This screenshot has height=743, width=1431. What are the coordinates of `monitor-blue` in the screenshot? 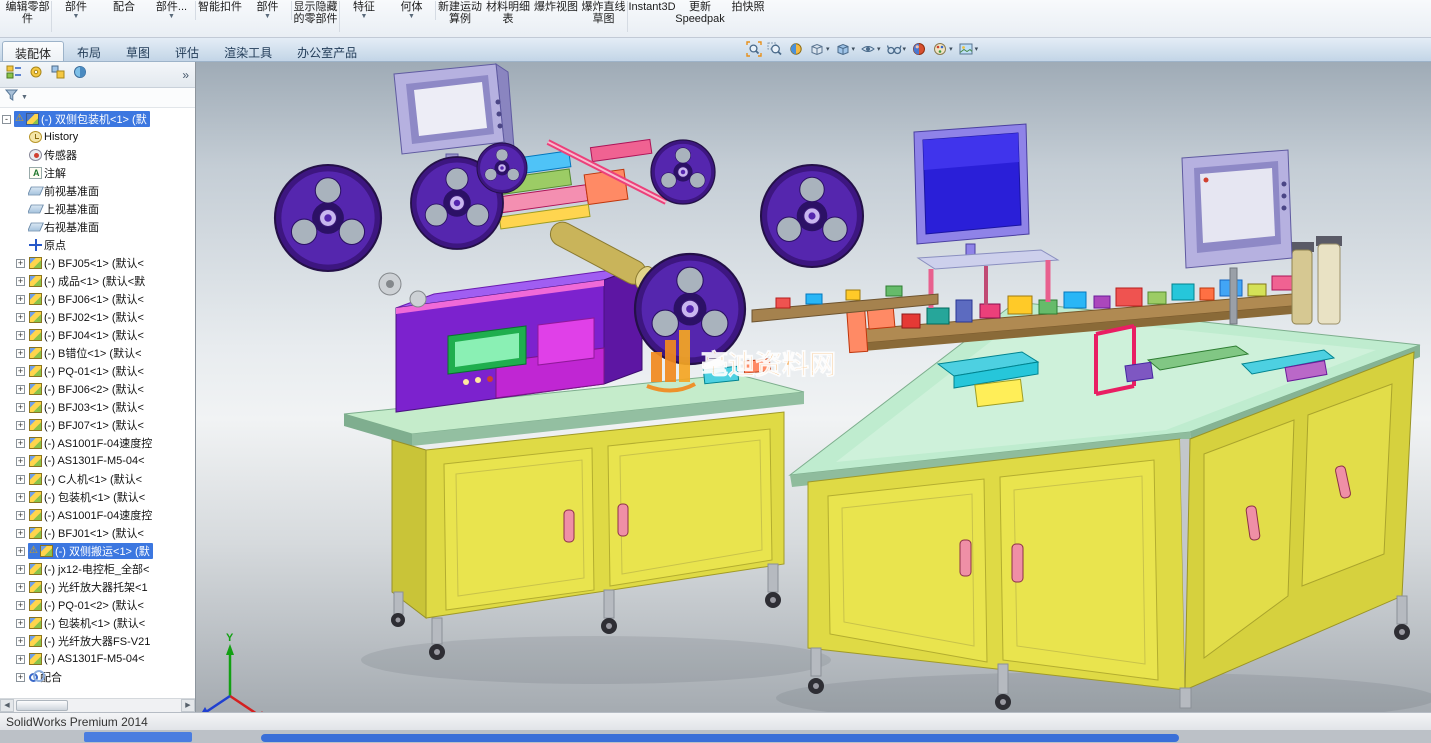 It's located at (986, 215).